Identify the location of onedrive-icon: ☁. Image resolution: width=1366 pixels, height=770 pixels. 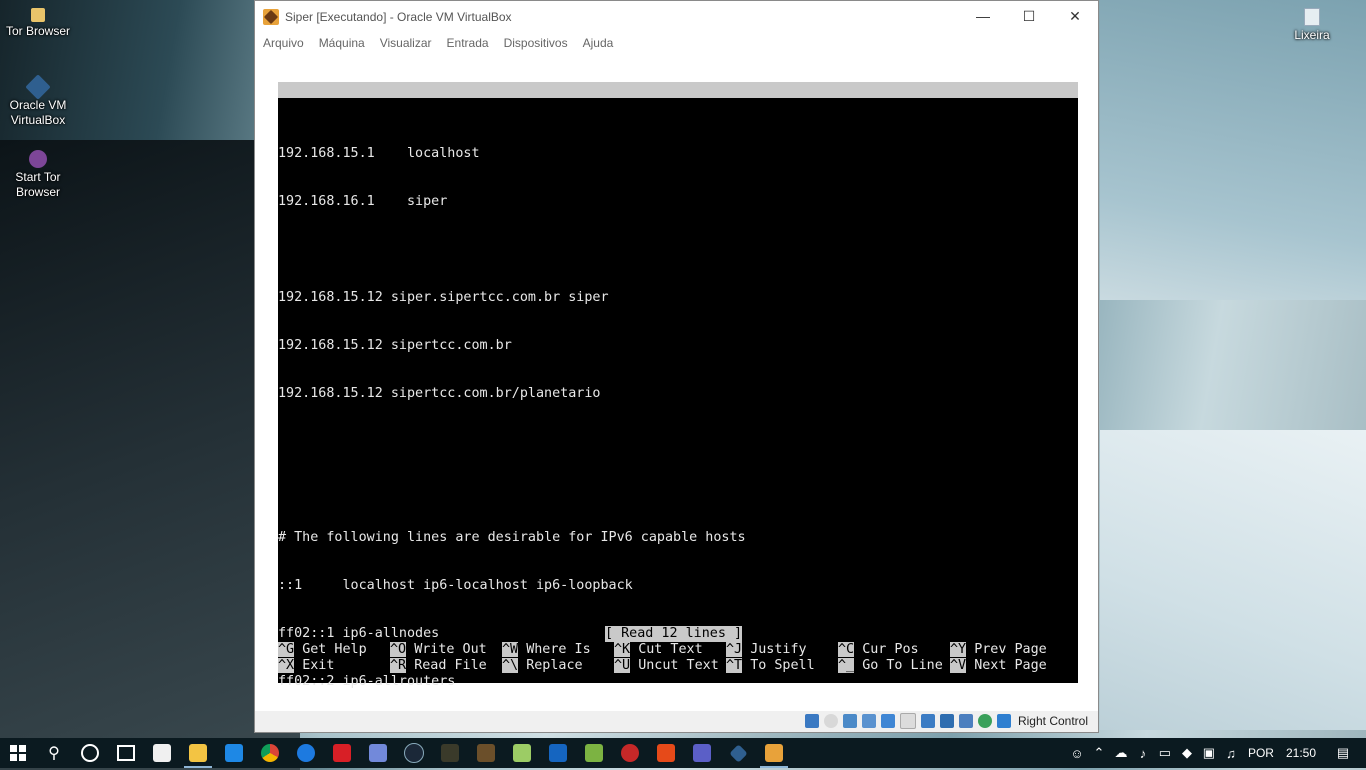
(1121, 753).